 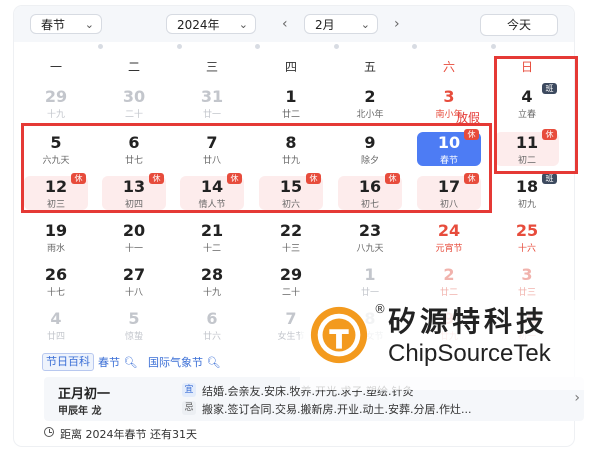 What do you see at coordinates (468, 321) in the screenshot?
I see `watermark-chinese: 矽源特科技` at bounding box center [468, 321].